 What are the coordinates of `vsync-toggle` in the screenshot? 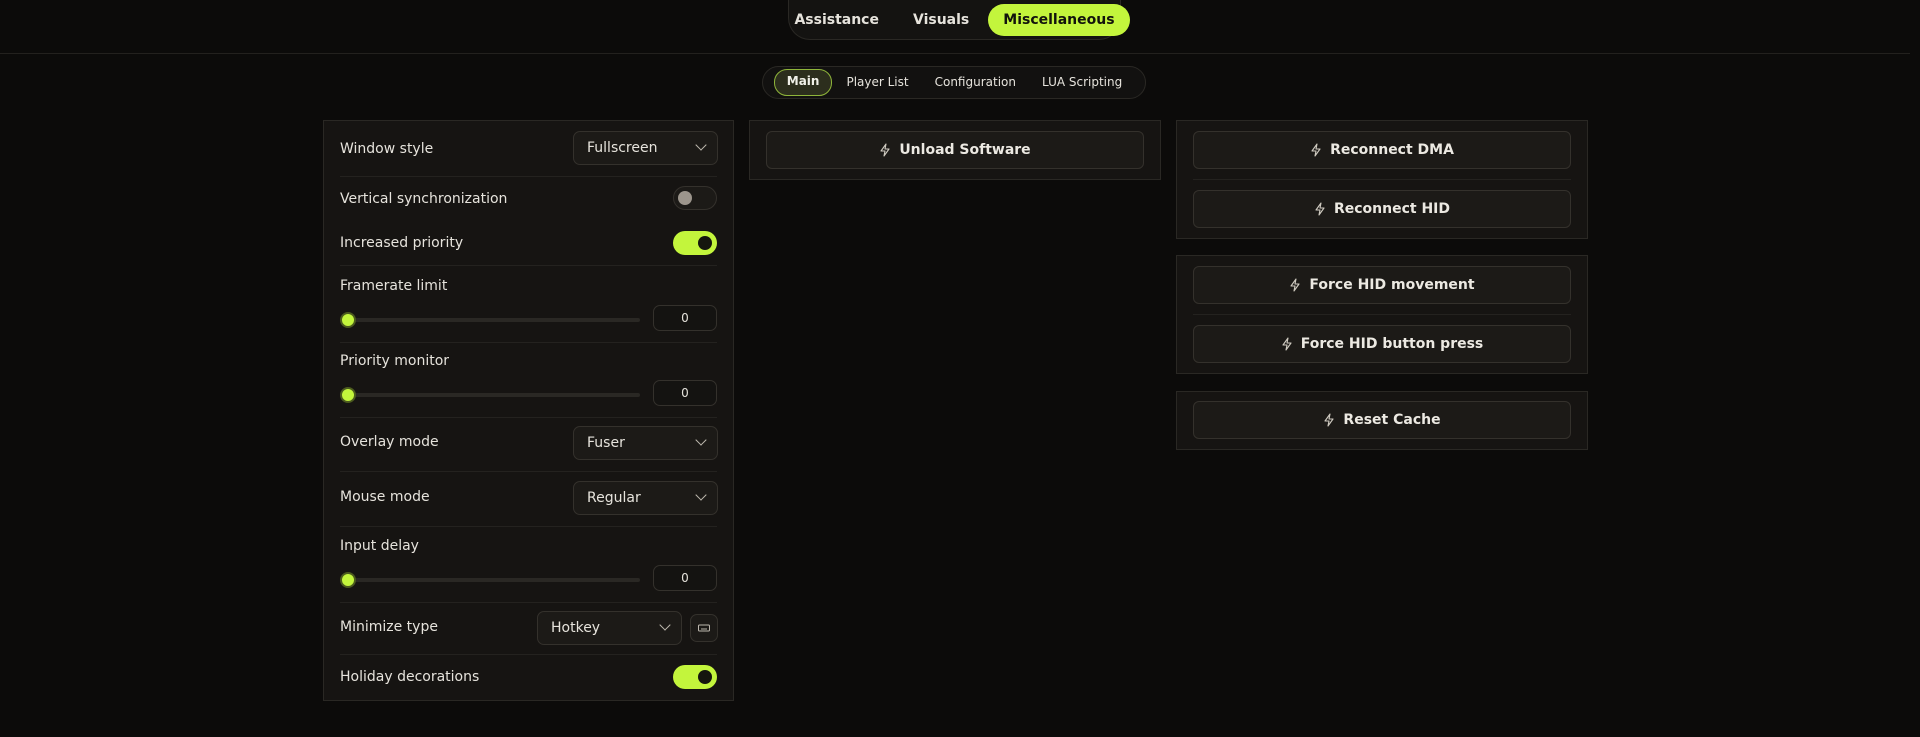 It's located at (695, 198).